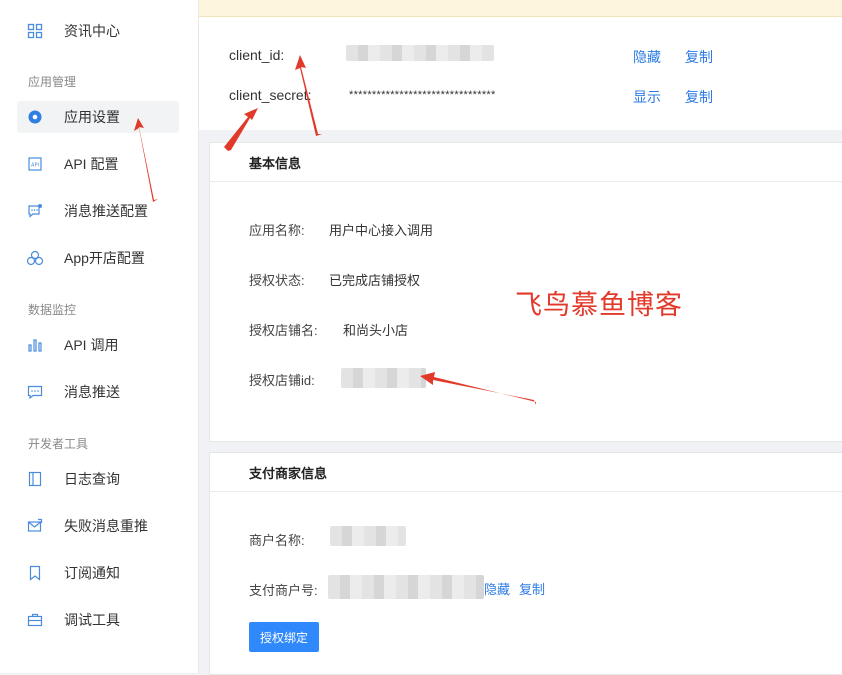  What do you see at coordinates (58, 444) in the screenshot?
I see `group-title-developer-tools: 开发者工具` at bounding box center [58, 444].